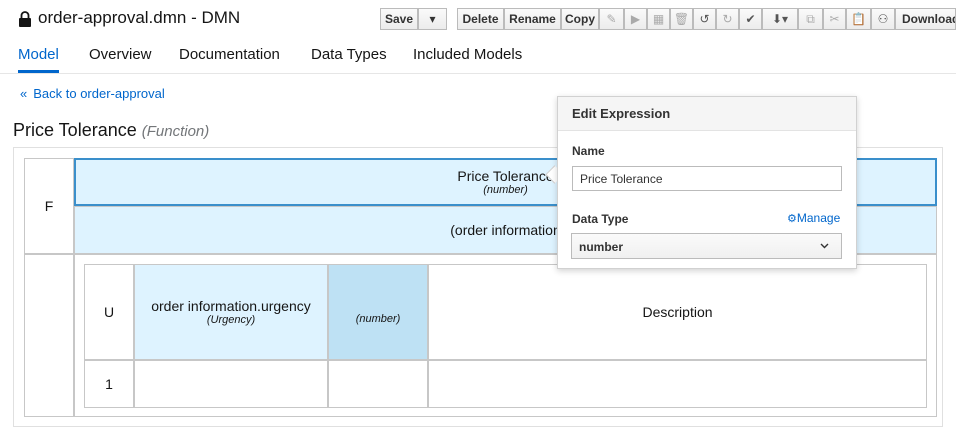 This screenshot has height=437, width=956. I want to click on description-column-header: Description, so click(677, 312).